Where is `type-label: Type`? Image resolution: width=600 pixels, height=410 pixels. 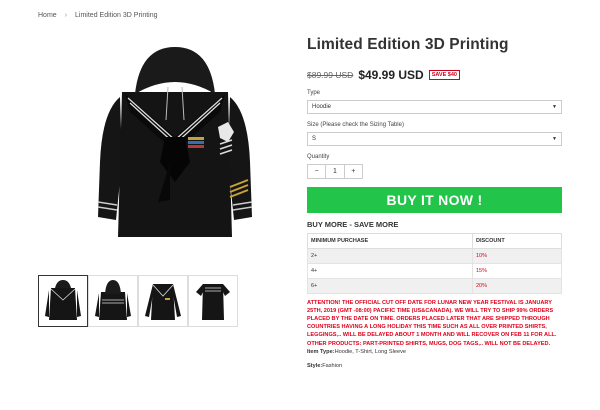 type-label: Type is located at coordinates (314, 93).